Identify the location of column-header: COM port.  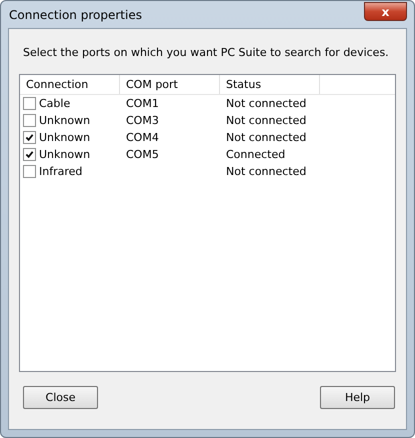
(170, 84).